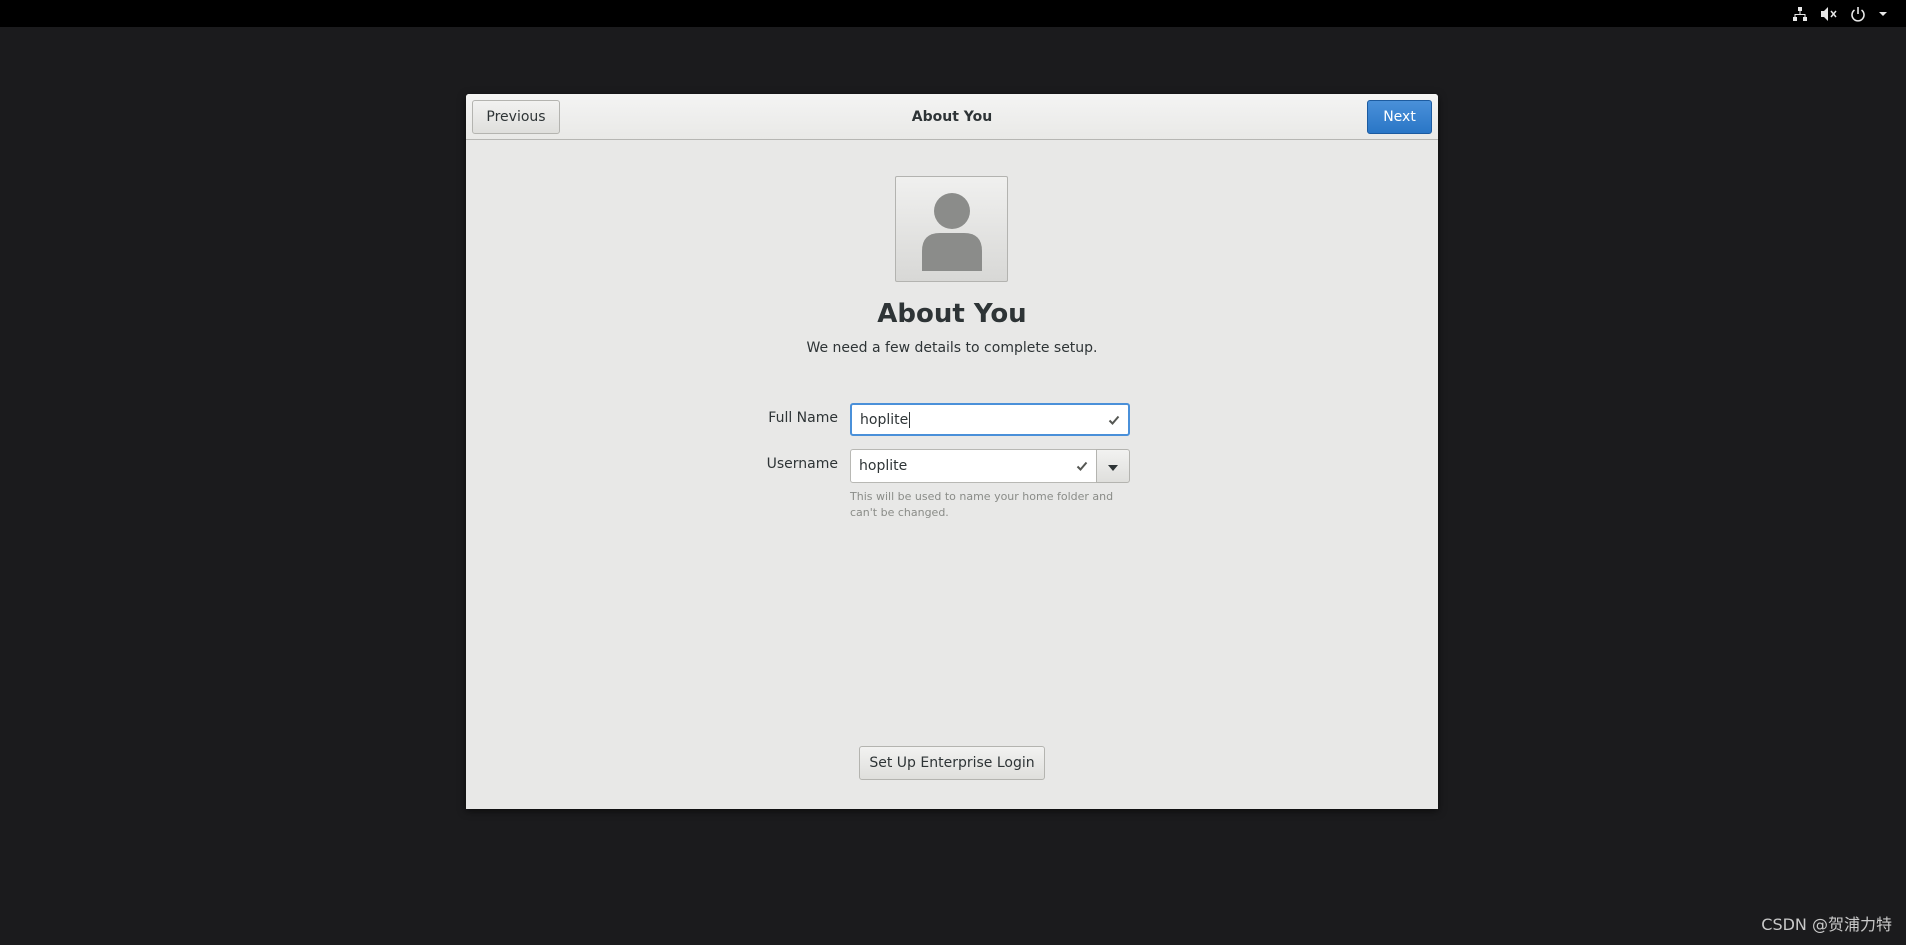 Image resolution: width=1906 pixels, height=945 pixels. What do you see at coordinates (973, 466) in the screenshot?
I see `username-input: hoplite` at bounding box center [973, 466].